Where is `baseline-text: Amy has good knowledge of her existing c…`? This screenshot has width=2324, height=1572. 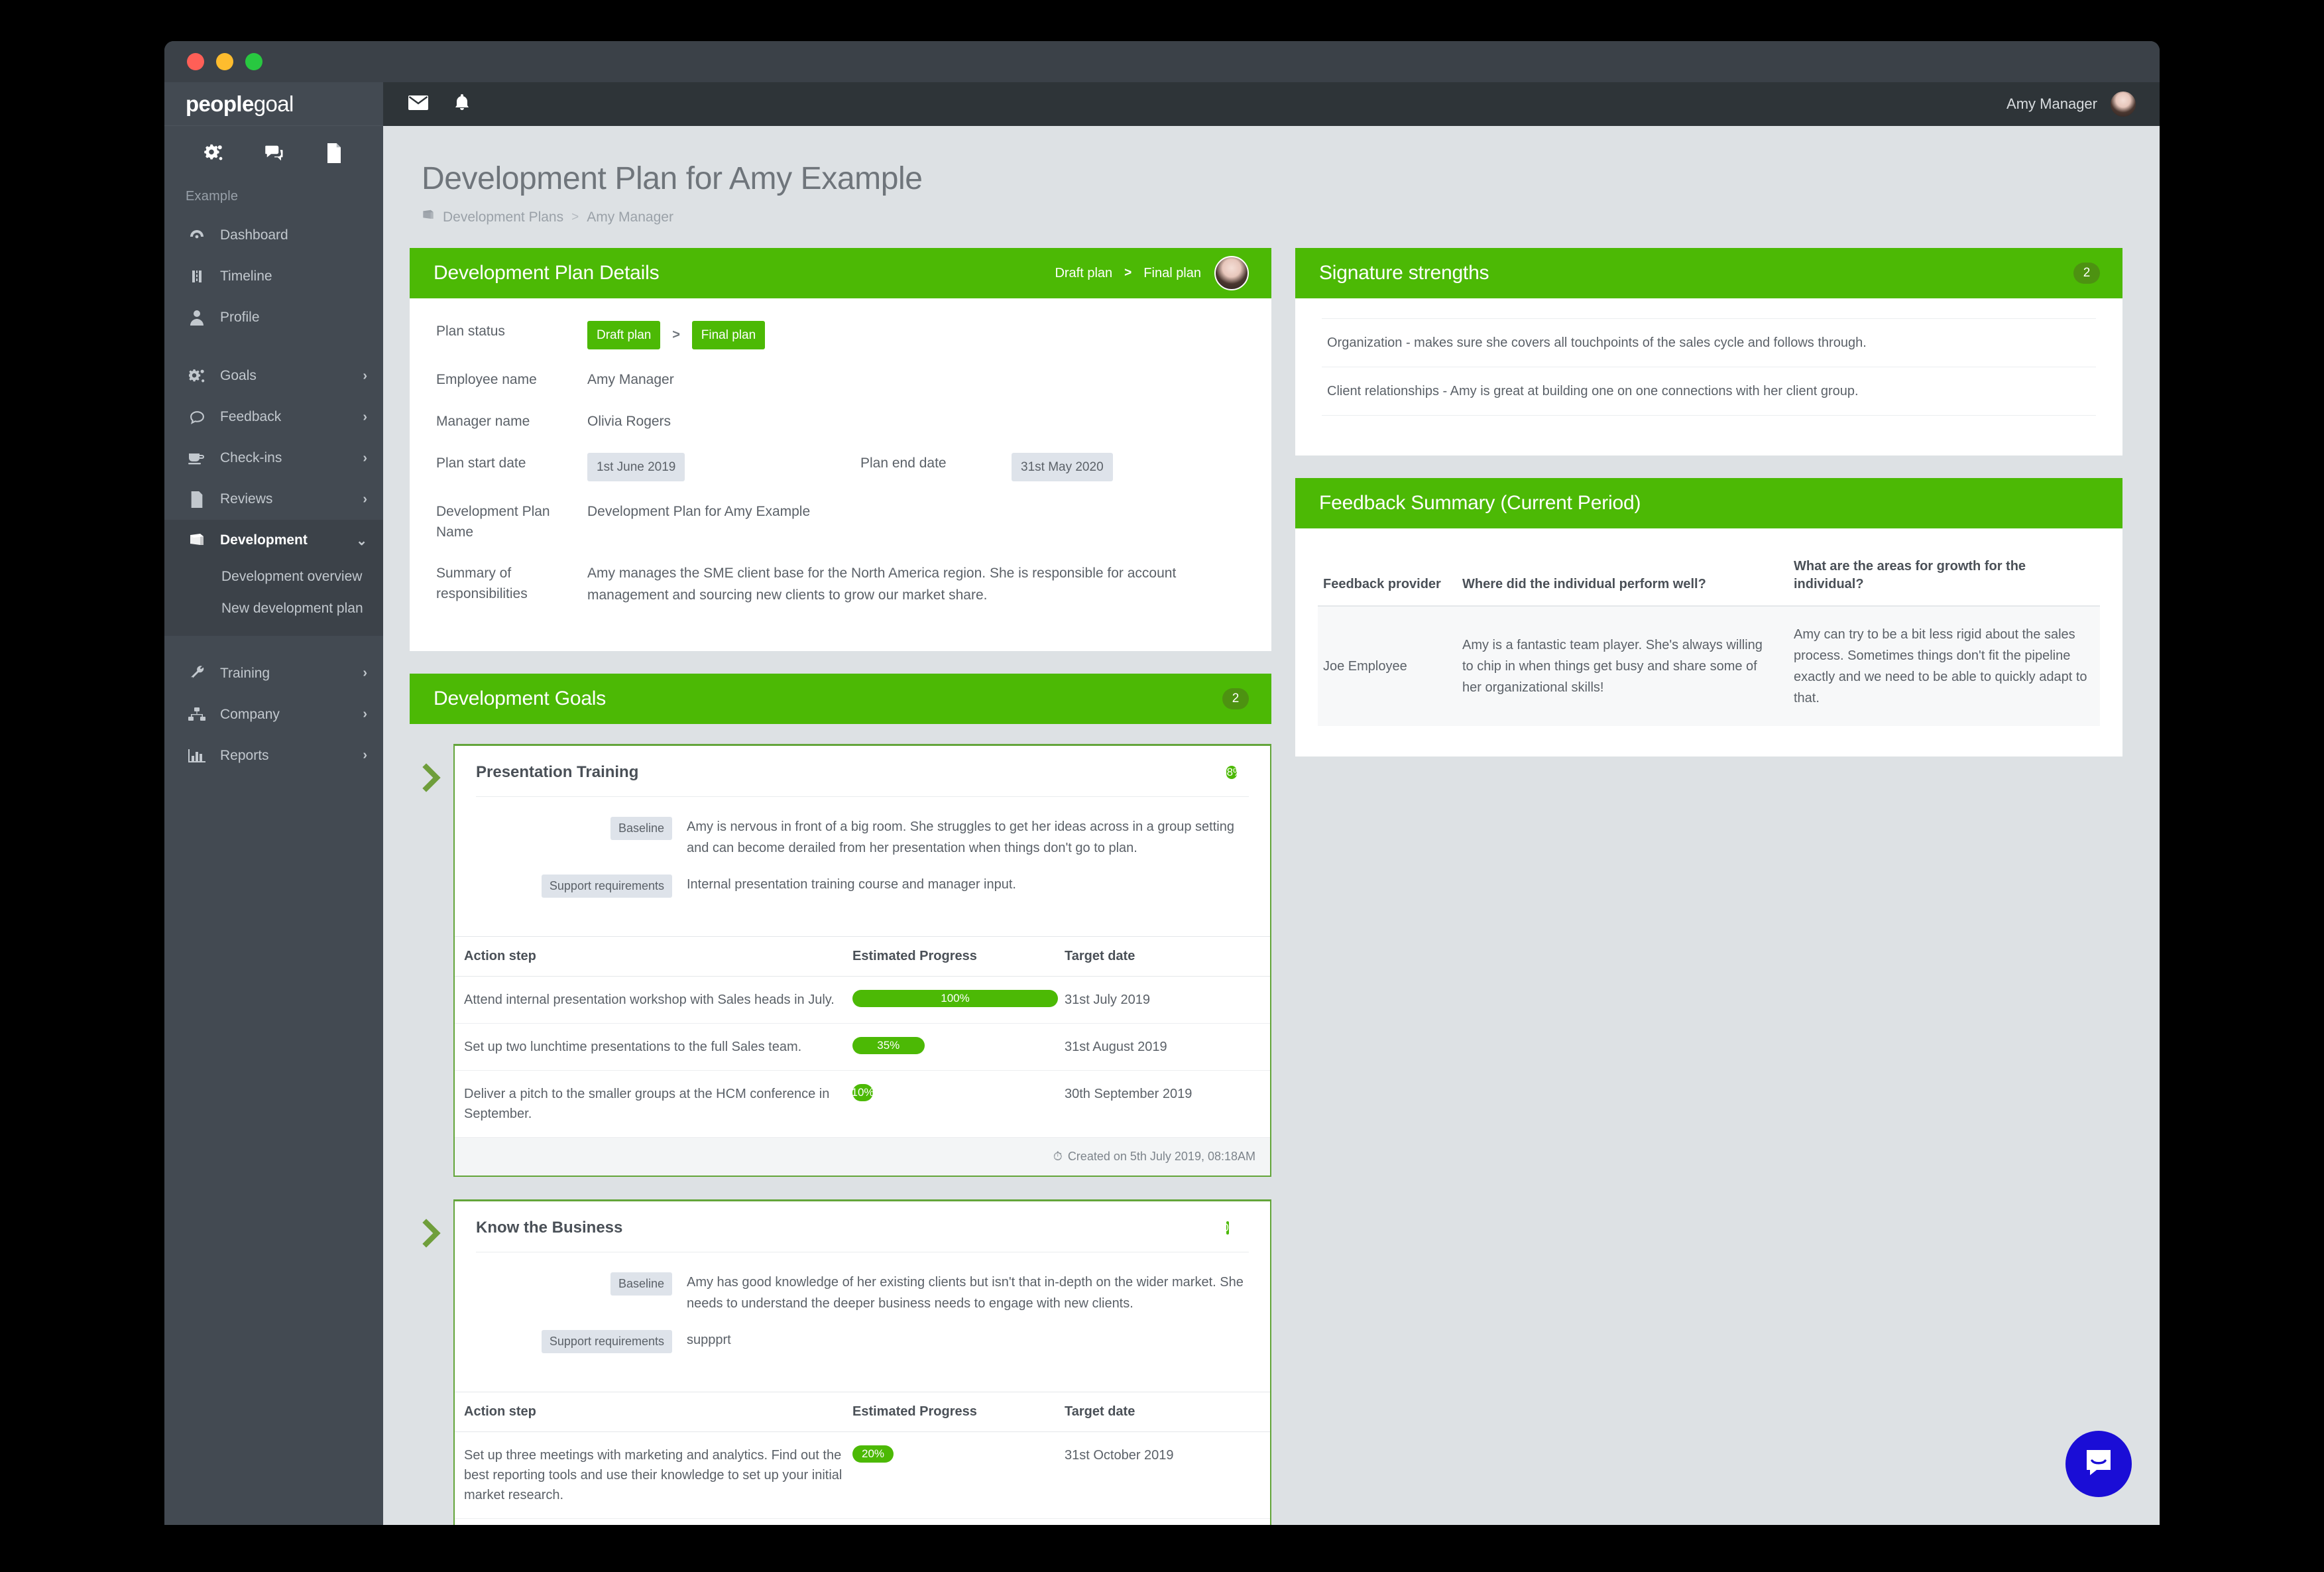 baseline-text: Amy has good knowledge of her existing c… is located at coordinates (965, 1293).